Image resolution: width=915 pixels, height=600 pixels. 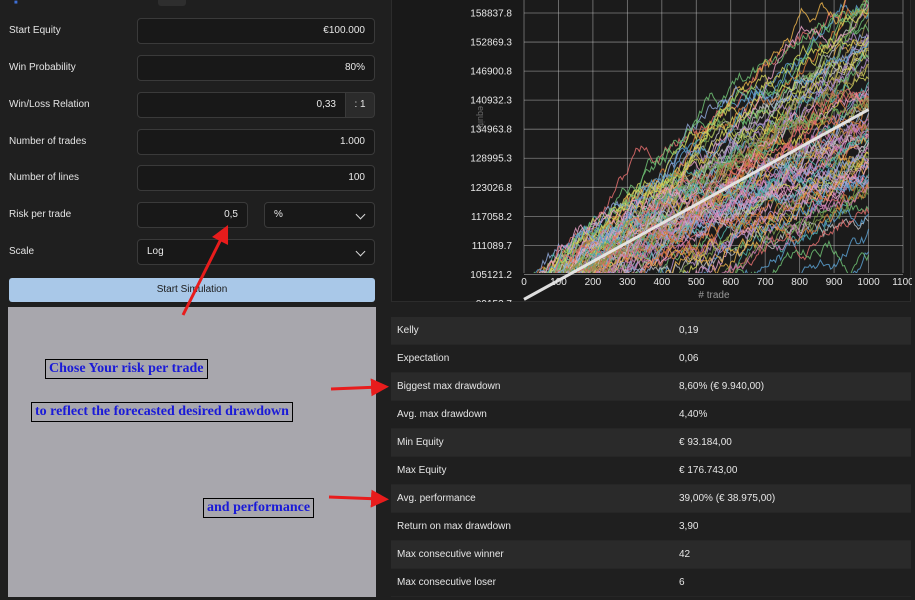 What do you see at coordinates (491, 217) in the screenshot?
I see `y-tick-label: 117058.2` at bounding box center [491, 217].